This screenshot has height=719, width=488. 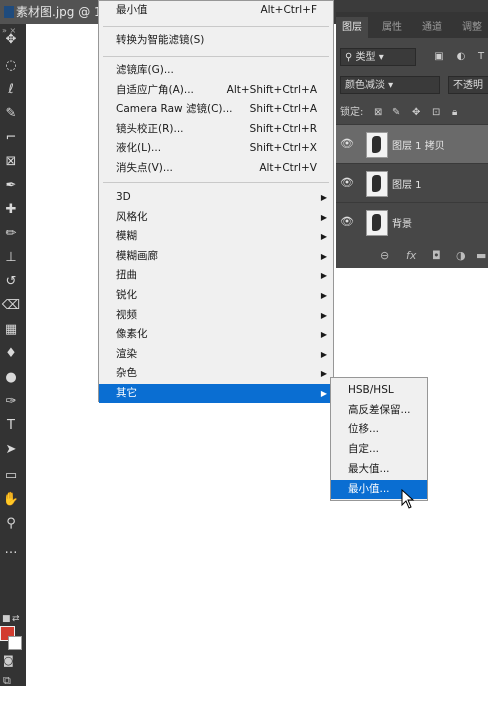 I want to click on filter-kind-select: ⚲ 类型 ▾, so click(x=378, y=57).